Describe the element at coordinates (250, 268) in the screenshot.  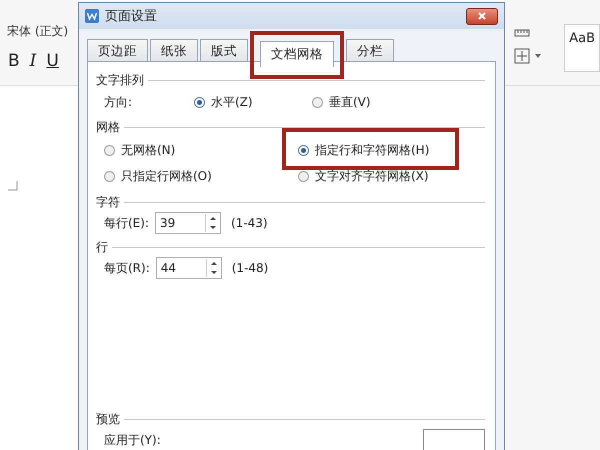
I see `range-text: (1-48)` at that location.